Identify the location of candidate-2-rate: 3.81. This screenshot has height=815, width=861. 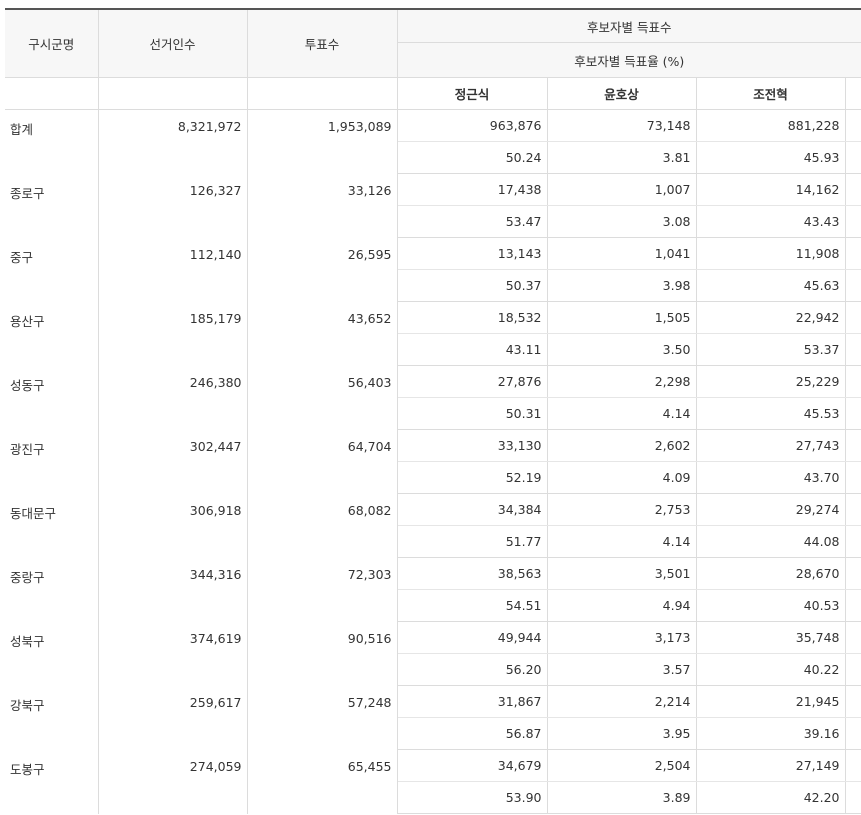
(622, 157).